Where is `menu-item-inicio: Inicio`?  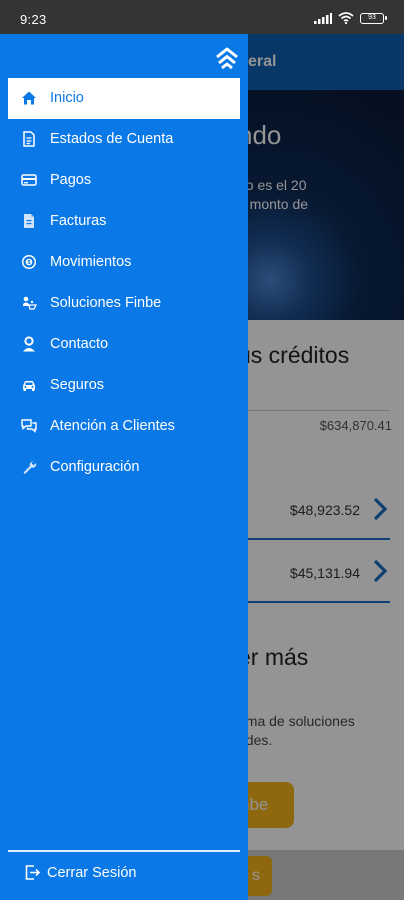 menu-item-inicio: Inicio is located at coordinates (124, 98).